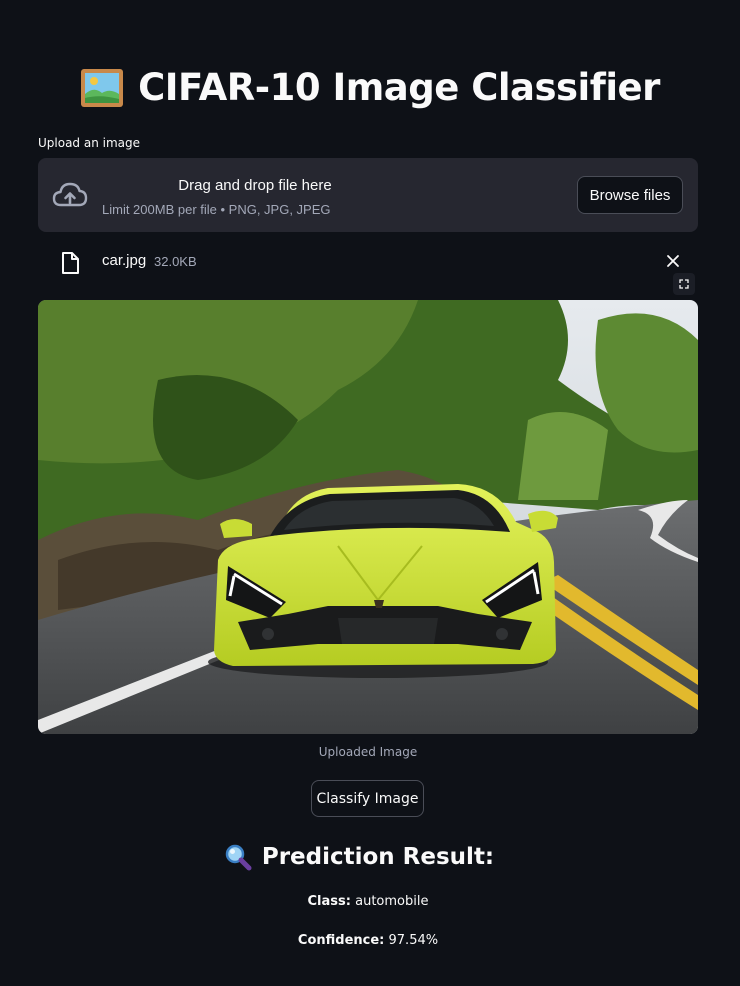 This screenshot has width=740, height=986. What do you see at coordinates (378, 857) in the screenshot?
I see `prediction-heading-text: Prediction Result:` at bounding box center [378, 857].